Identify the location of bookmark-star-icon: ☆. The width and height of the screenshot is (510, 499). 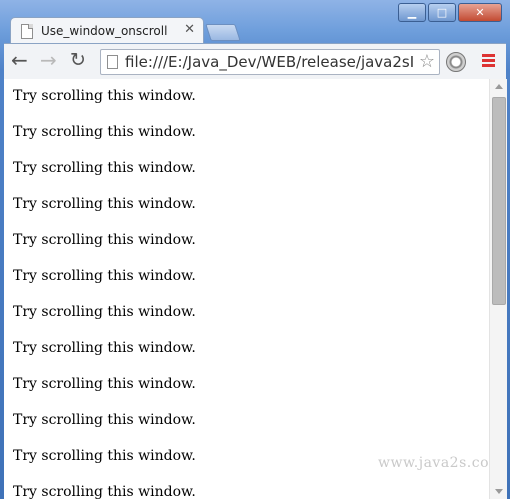
(427, 61).